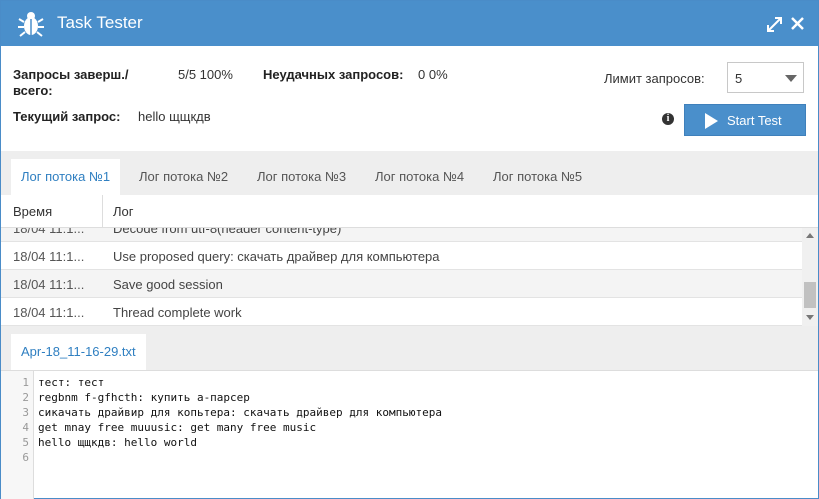  What do you see at coordinates (25, 397) in the screenshot?
I see `line-number: 2` at bounding box center [25, 397].